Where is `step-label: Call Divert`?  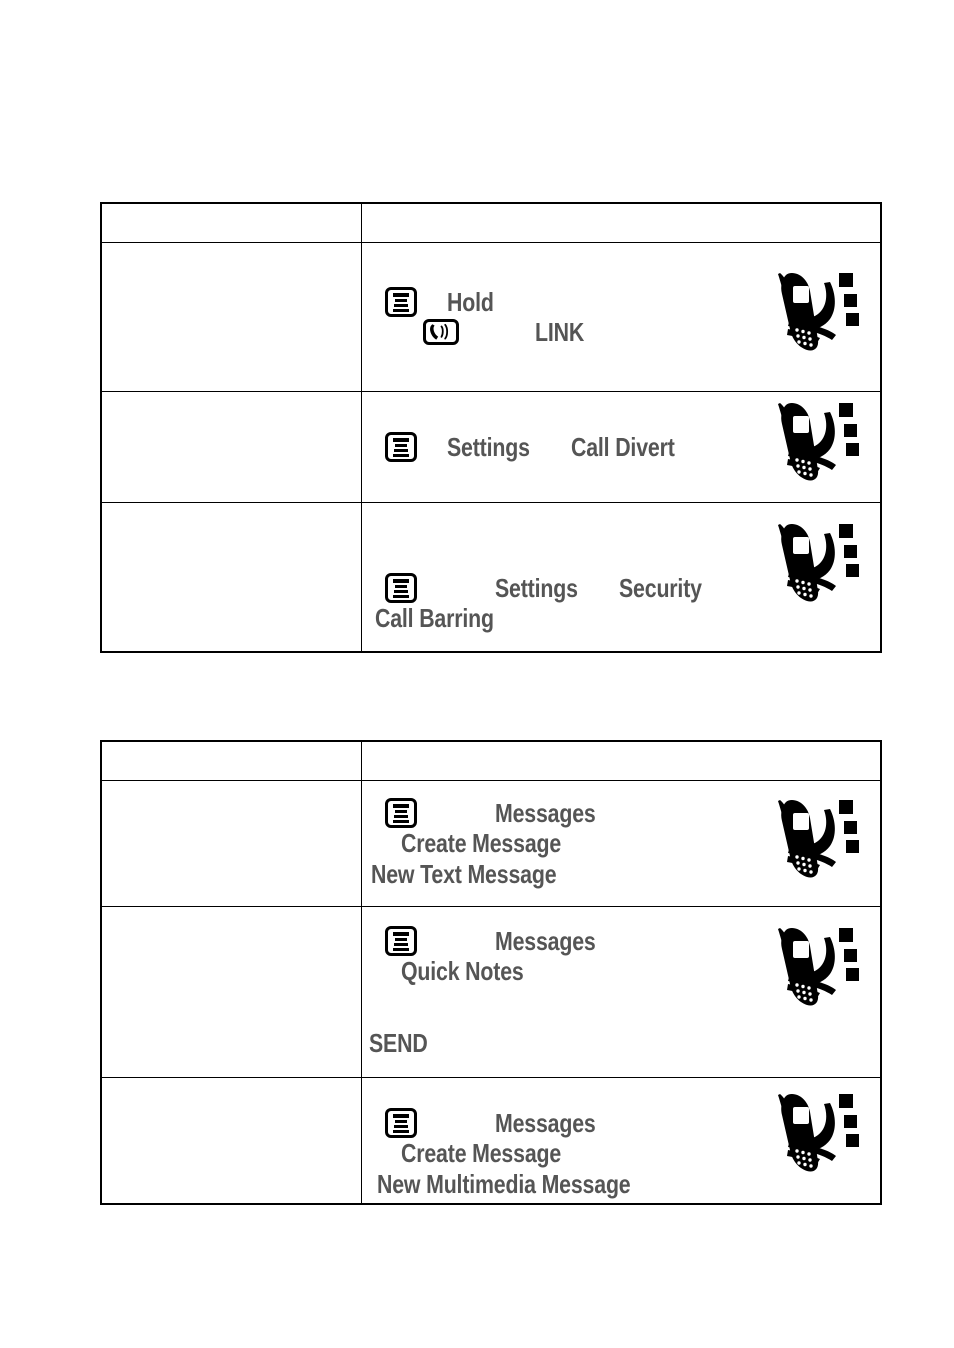
step-label: Call Divert is located at coordinates (622, 446).